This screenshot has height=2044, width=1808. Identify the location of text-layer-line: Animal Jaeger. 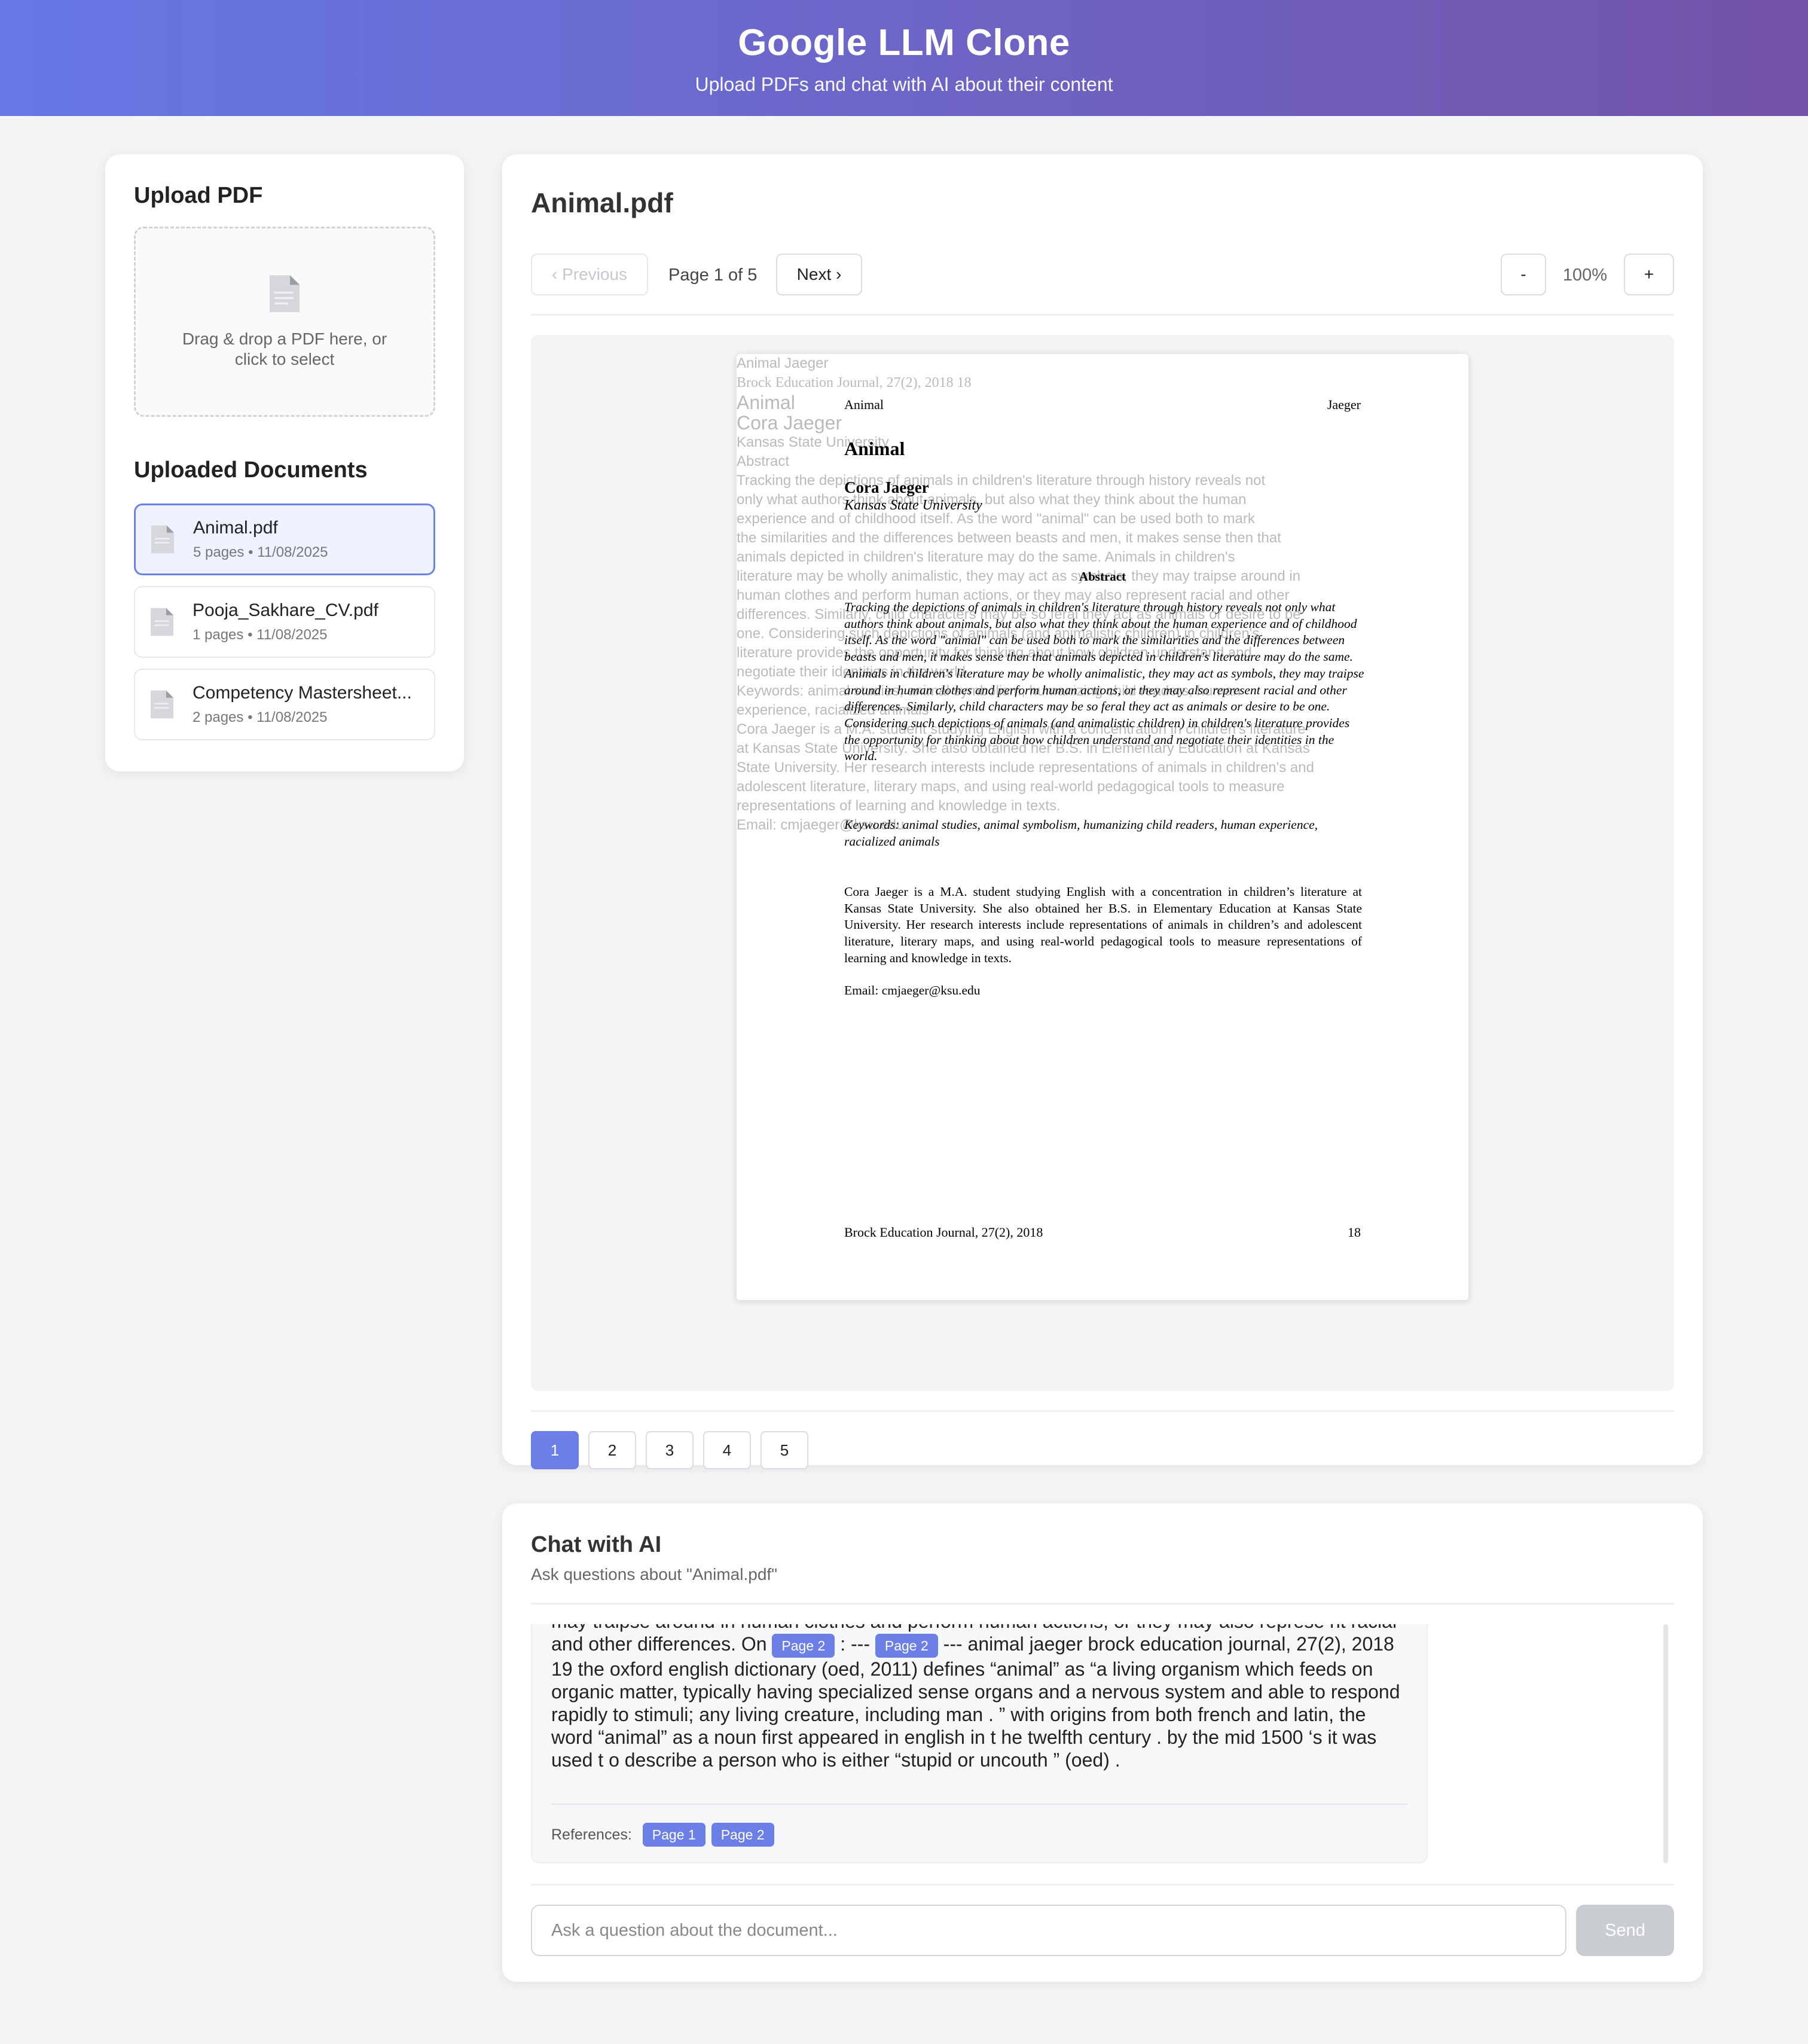
(783, 363).